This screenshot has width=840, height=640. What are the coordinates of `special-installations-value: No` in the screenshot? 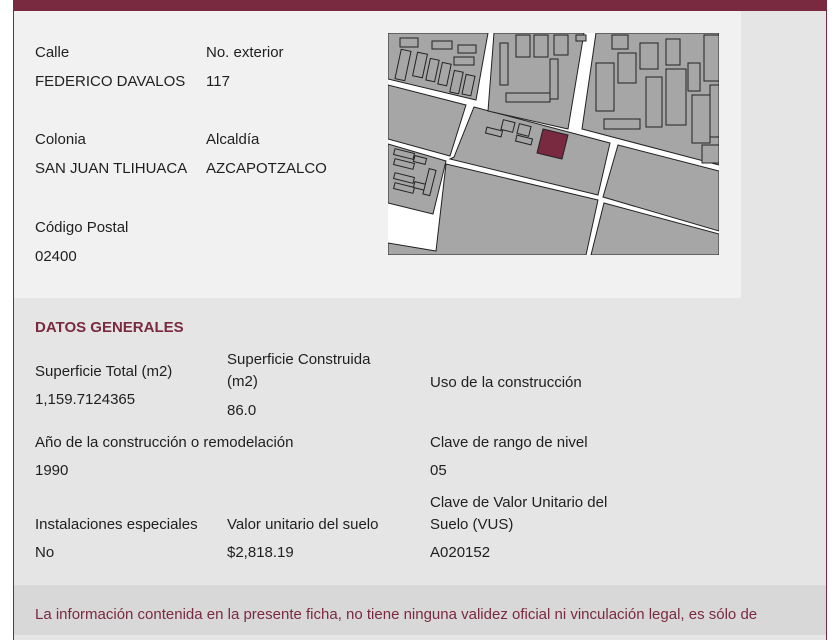 It's located at (45, 552).